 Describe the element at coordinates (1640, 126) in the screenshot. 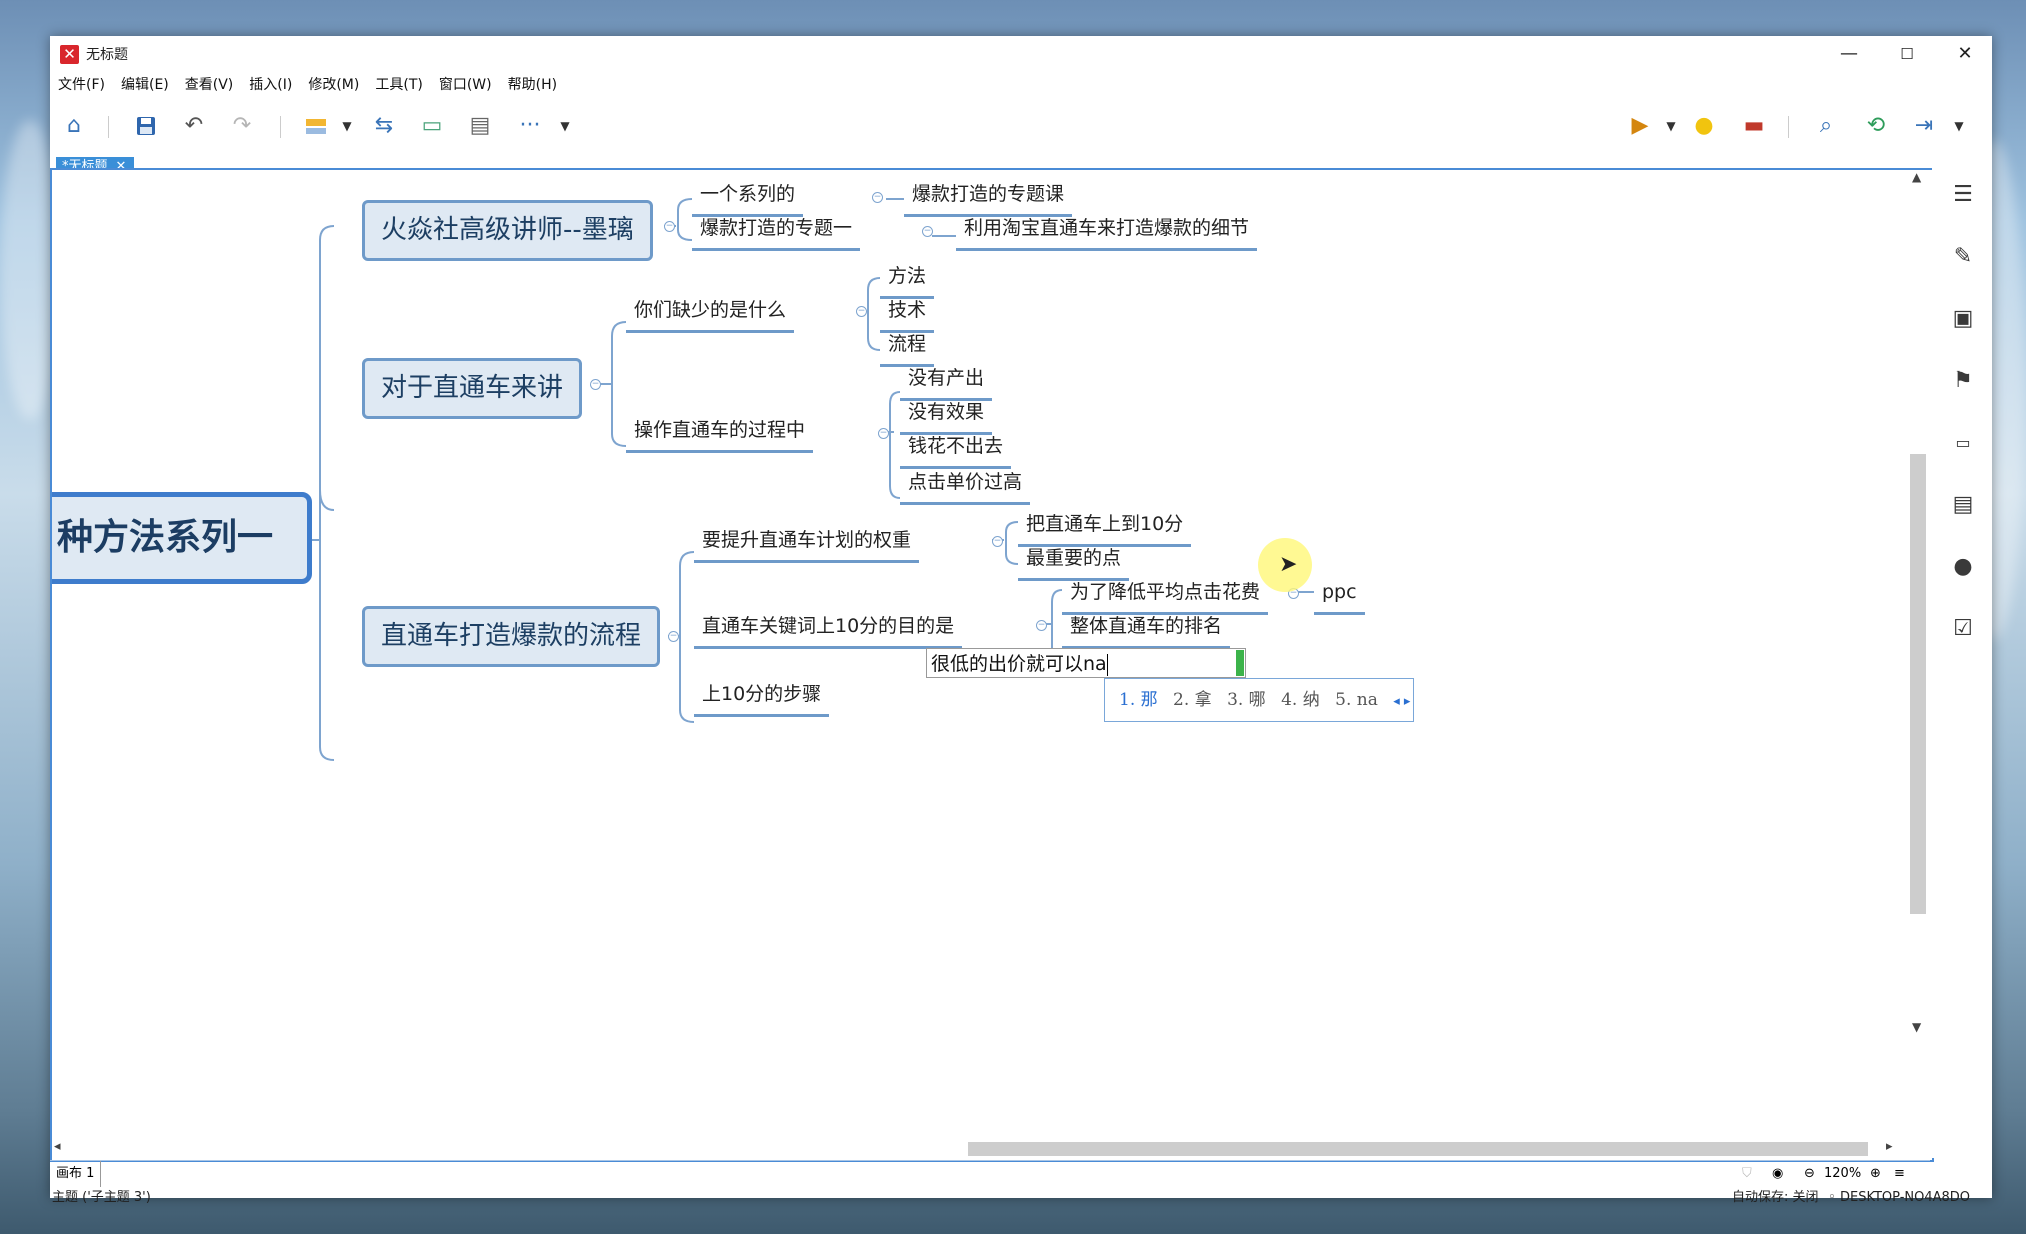

I see `presentation-icon: ▶` at that location.